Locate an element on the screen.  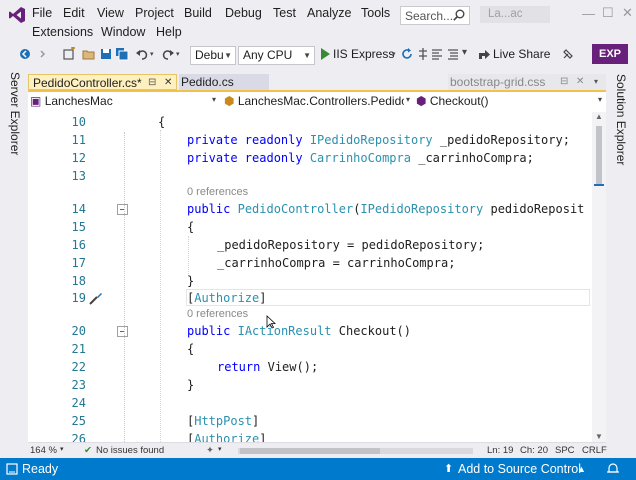
menu-extensions: Extensions is located at coordinates (62, 32).